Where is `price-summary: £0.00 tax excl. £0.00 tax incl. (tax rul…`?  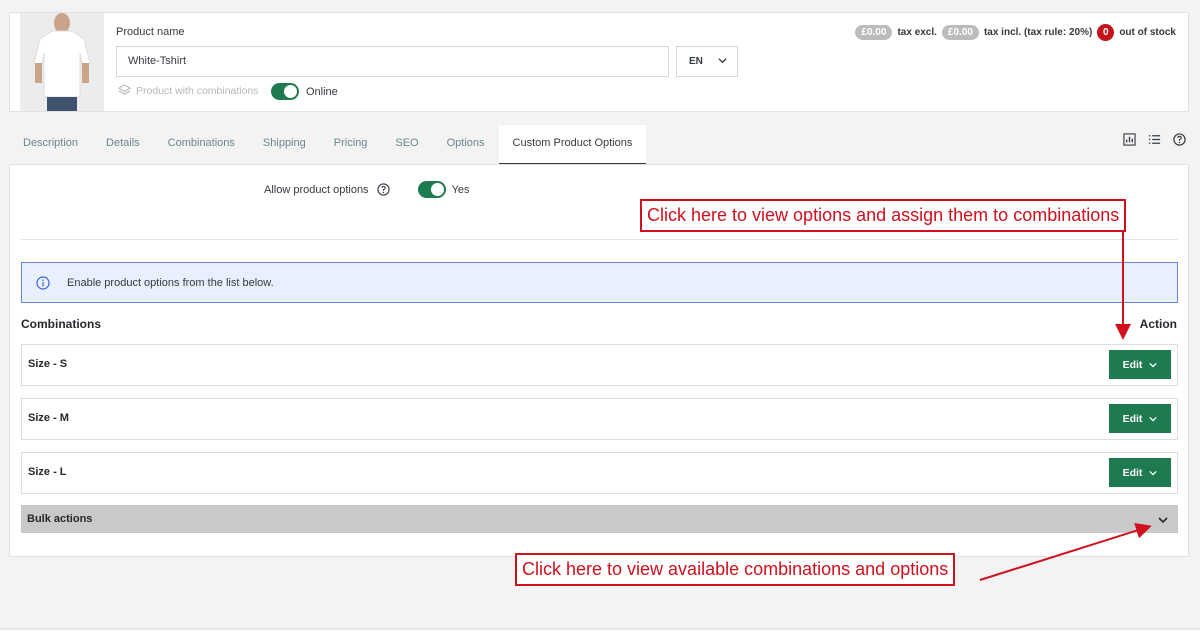 price-summary: £0.00 tax excl. £0.00 tax incl. (tax rul… is located at coordinates (1015, 32).